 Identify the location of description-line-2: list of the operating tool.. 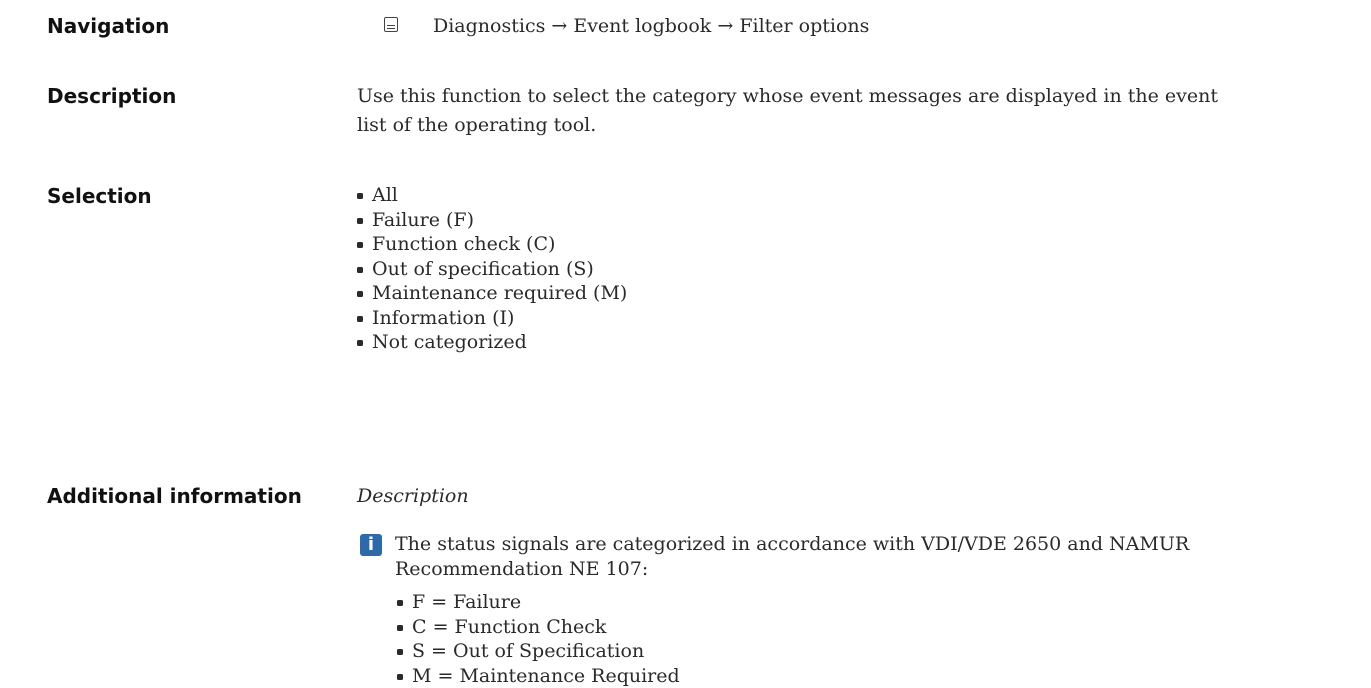
(787, 125).